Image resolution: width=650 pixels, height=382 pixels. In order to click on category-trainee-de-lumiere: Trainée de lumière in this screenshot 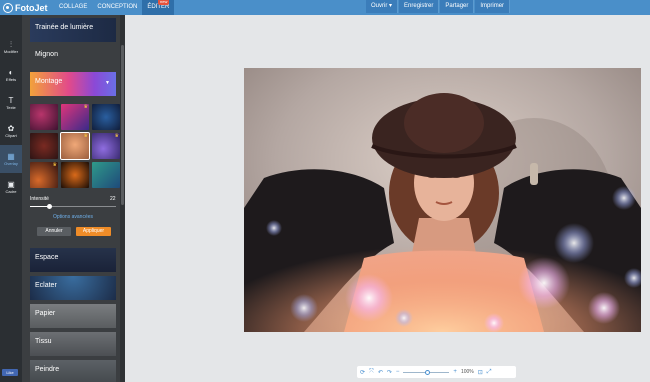, I will do `click(73, 30)`.